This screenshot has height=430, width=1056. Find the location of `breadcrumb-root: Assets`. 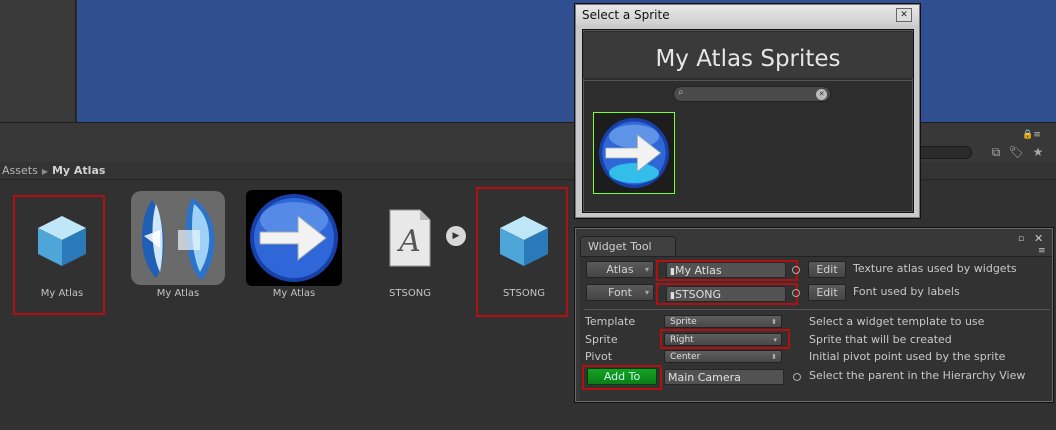

breadcrumb-root: Assets is located at coordinates (20, 170).